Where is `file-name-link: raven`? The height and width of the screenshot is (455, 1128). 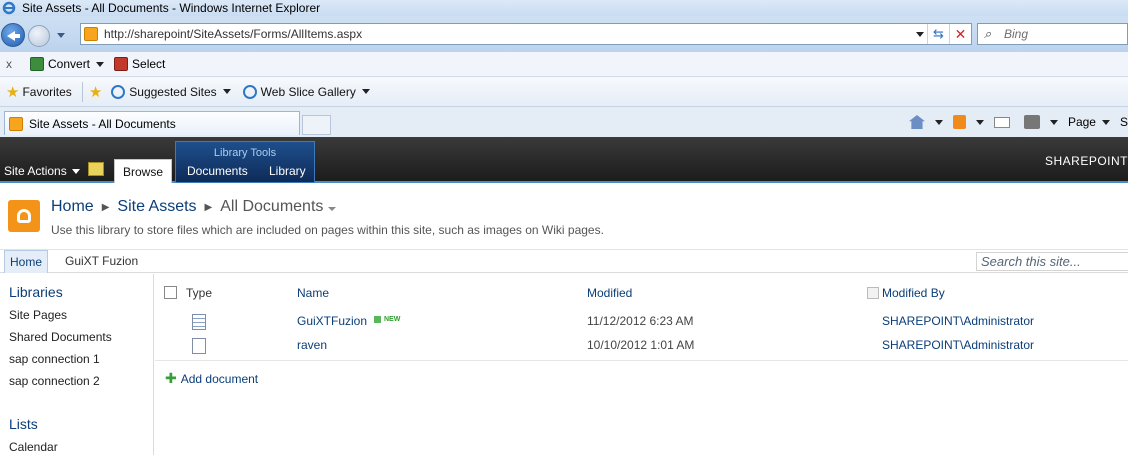 file-name-link: raven is located at coordinates (312, 345).